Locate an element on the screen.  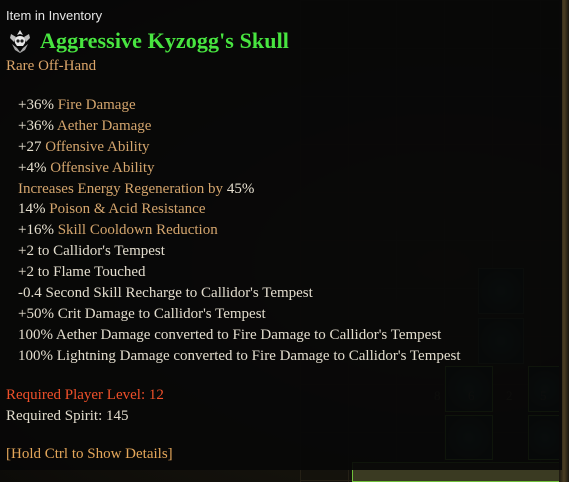
stat-line: +50% Crit Damage to Callidor's Tempest is located at coordinates (142, 313).